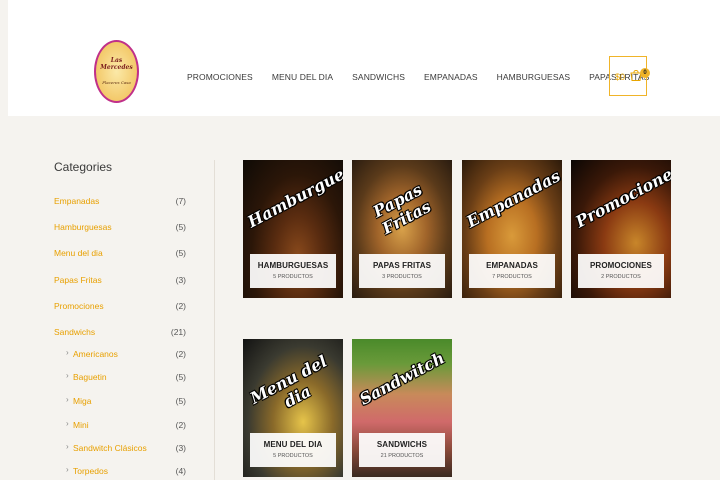 This screenshot has height=480, width=720. What do you see at coordinates (302, 77) in the screenshot?
I see `nav-item-menu-del-dia: MENU DEL DIA` at bounding box center [302, 77].